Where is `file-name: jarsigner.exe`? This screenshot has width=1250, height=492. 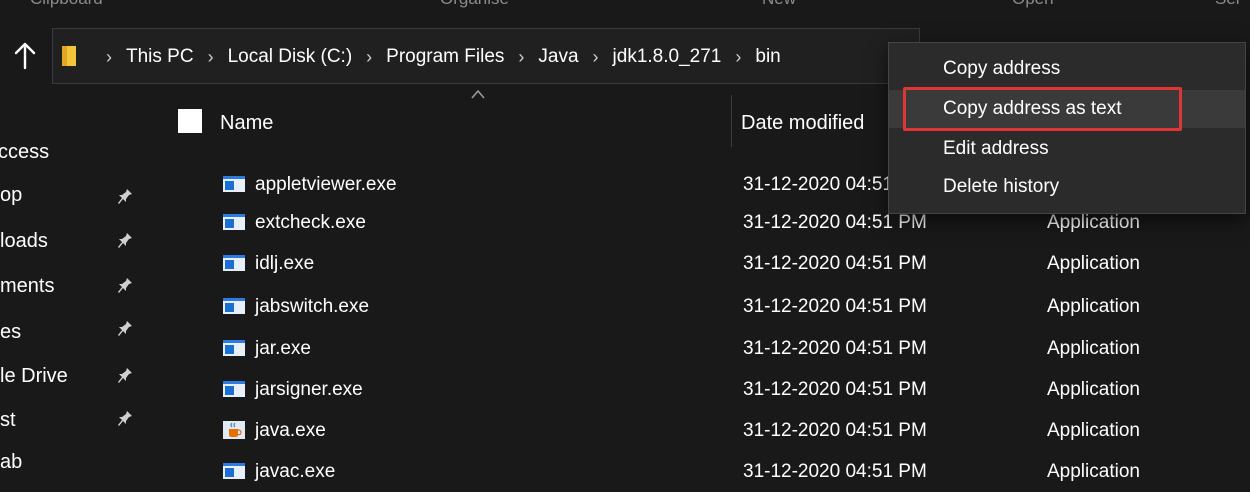
file-name: jarsigner.exe is located at coordinates (309, 389).